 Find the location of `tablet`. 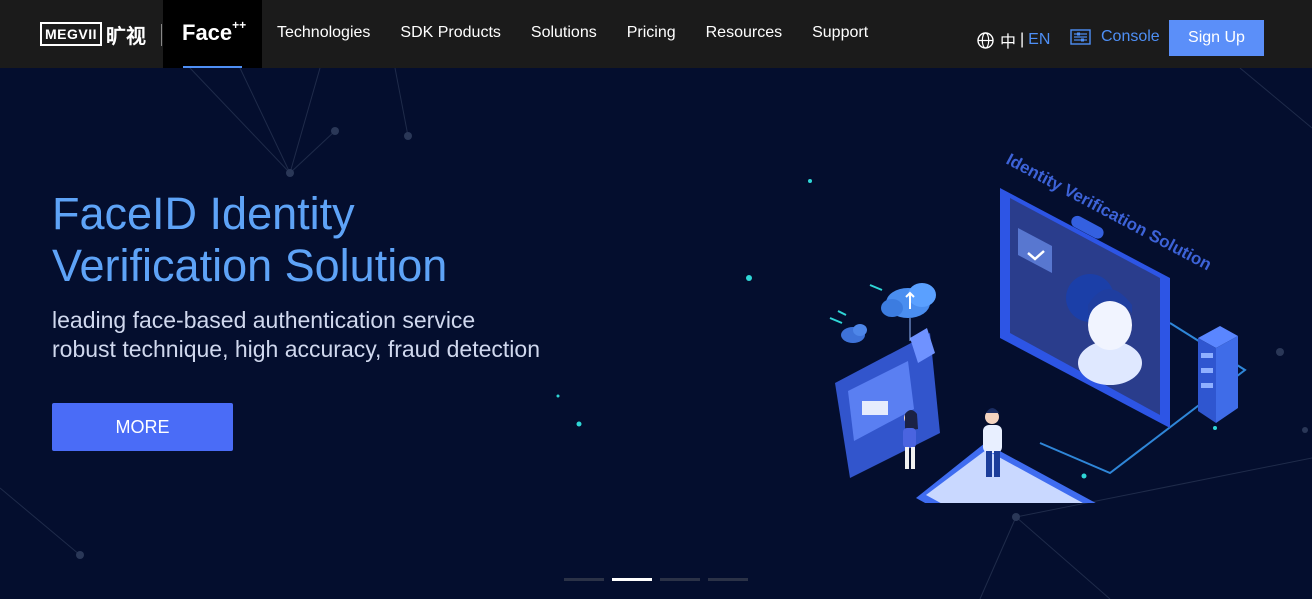

tablet is located at coordinates (1006, 473).